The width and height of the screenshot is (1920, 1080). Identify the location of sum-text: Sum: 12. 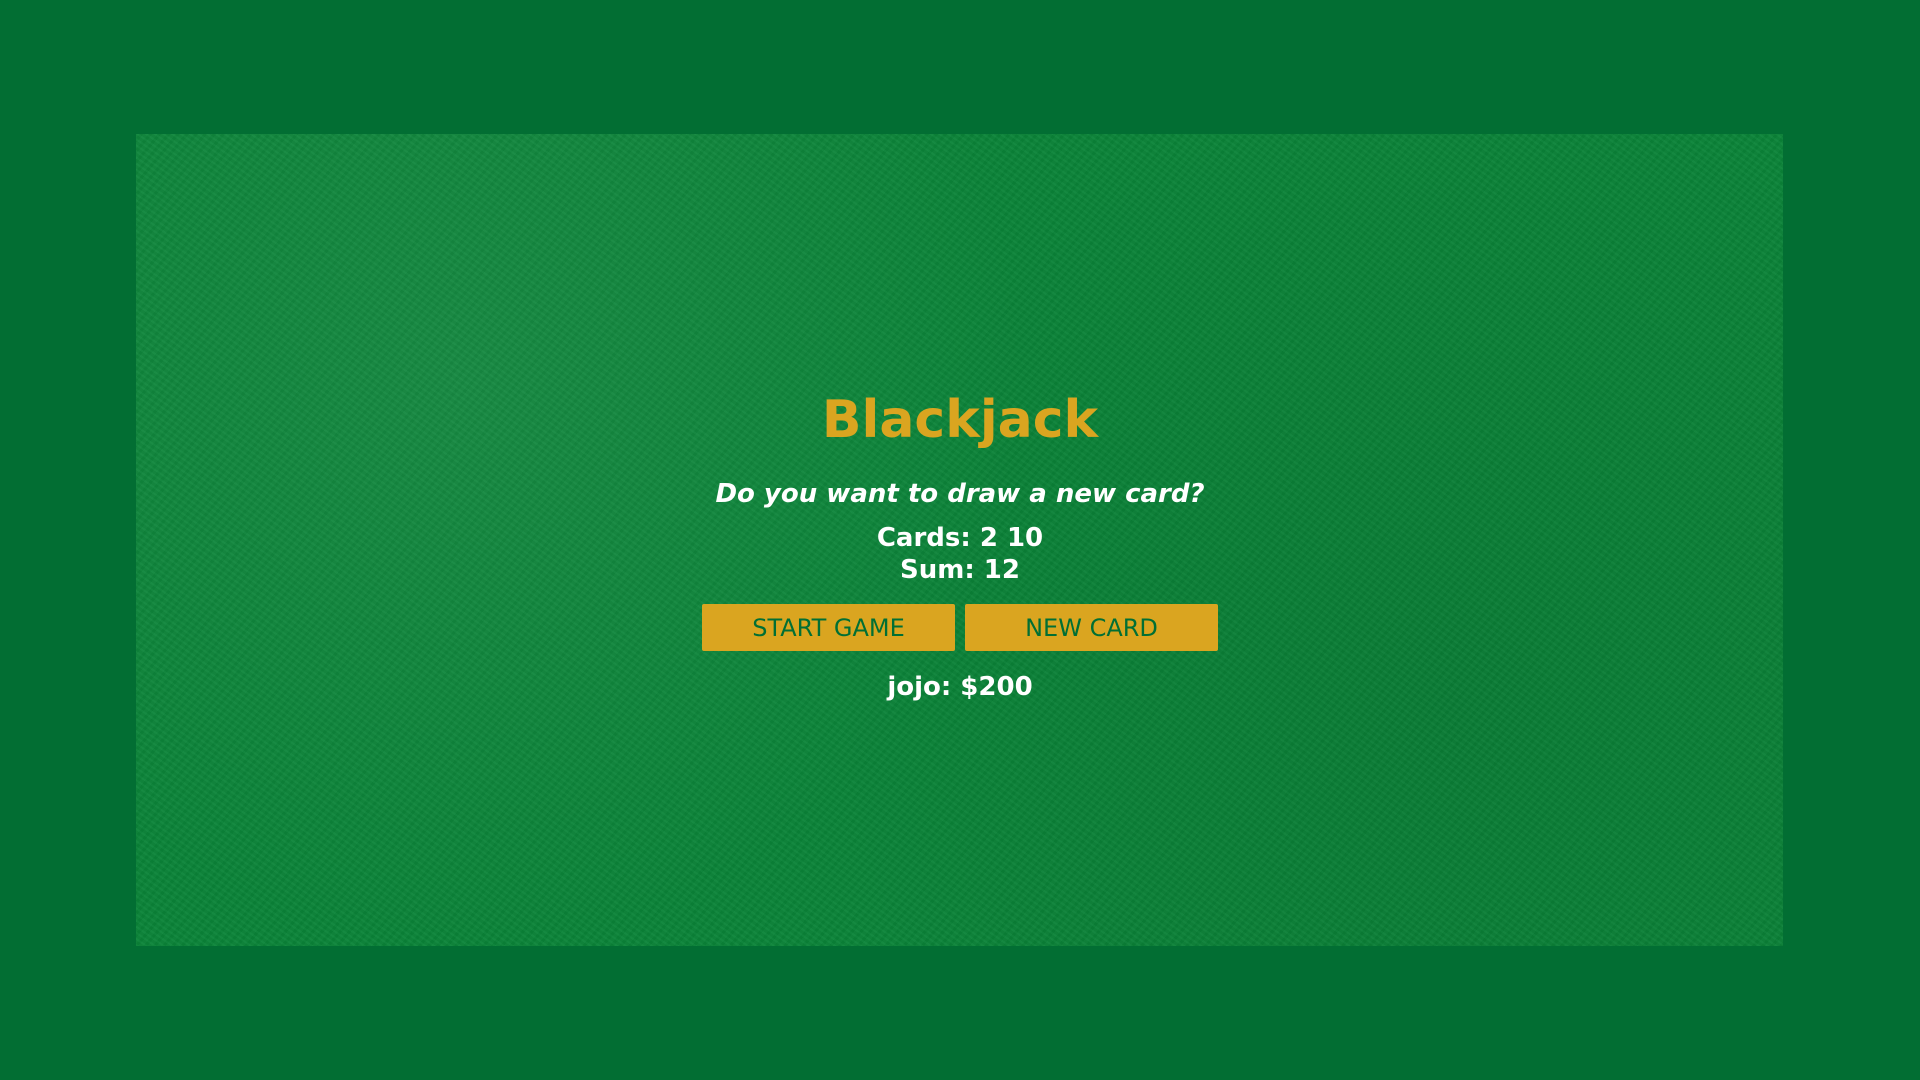
(960, 570).